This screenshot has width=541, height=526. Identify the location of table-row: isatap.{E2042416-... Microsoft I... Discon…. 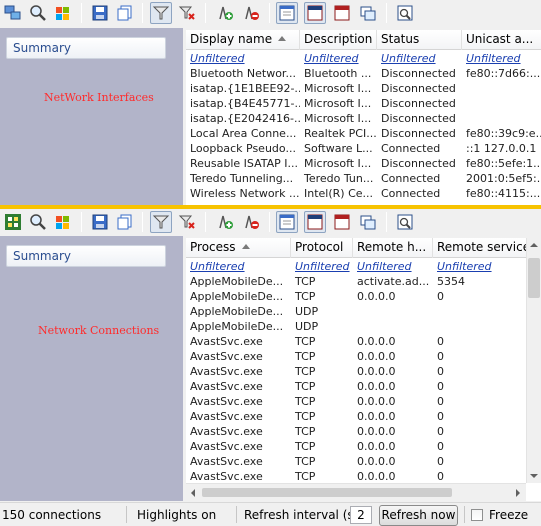
(363, 118).